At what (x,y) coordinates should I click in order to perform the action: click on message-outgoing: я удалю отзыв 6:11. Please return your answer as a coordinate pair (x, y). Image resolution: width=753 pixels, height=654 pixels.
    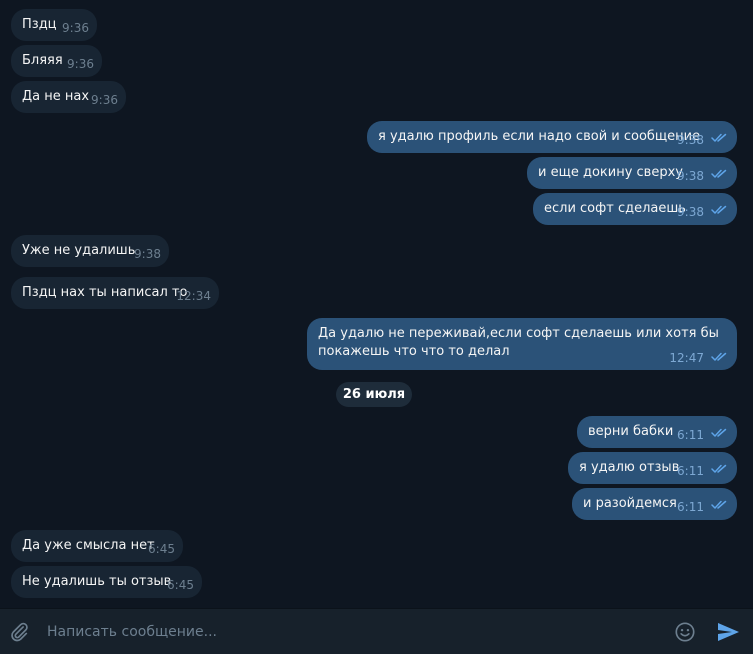
    Looking at the image, I should click on (652, 468).